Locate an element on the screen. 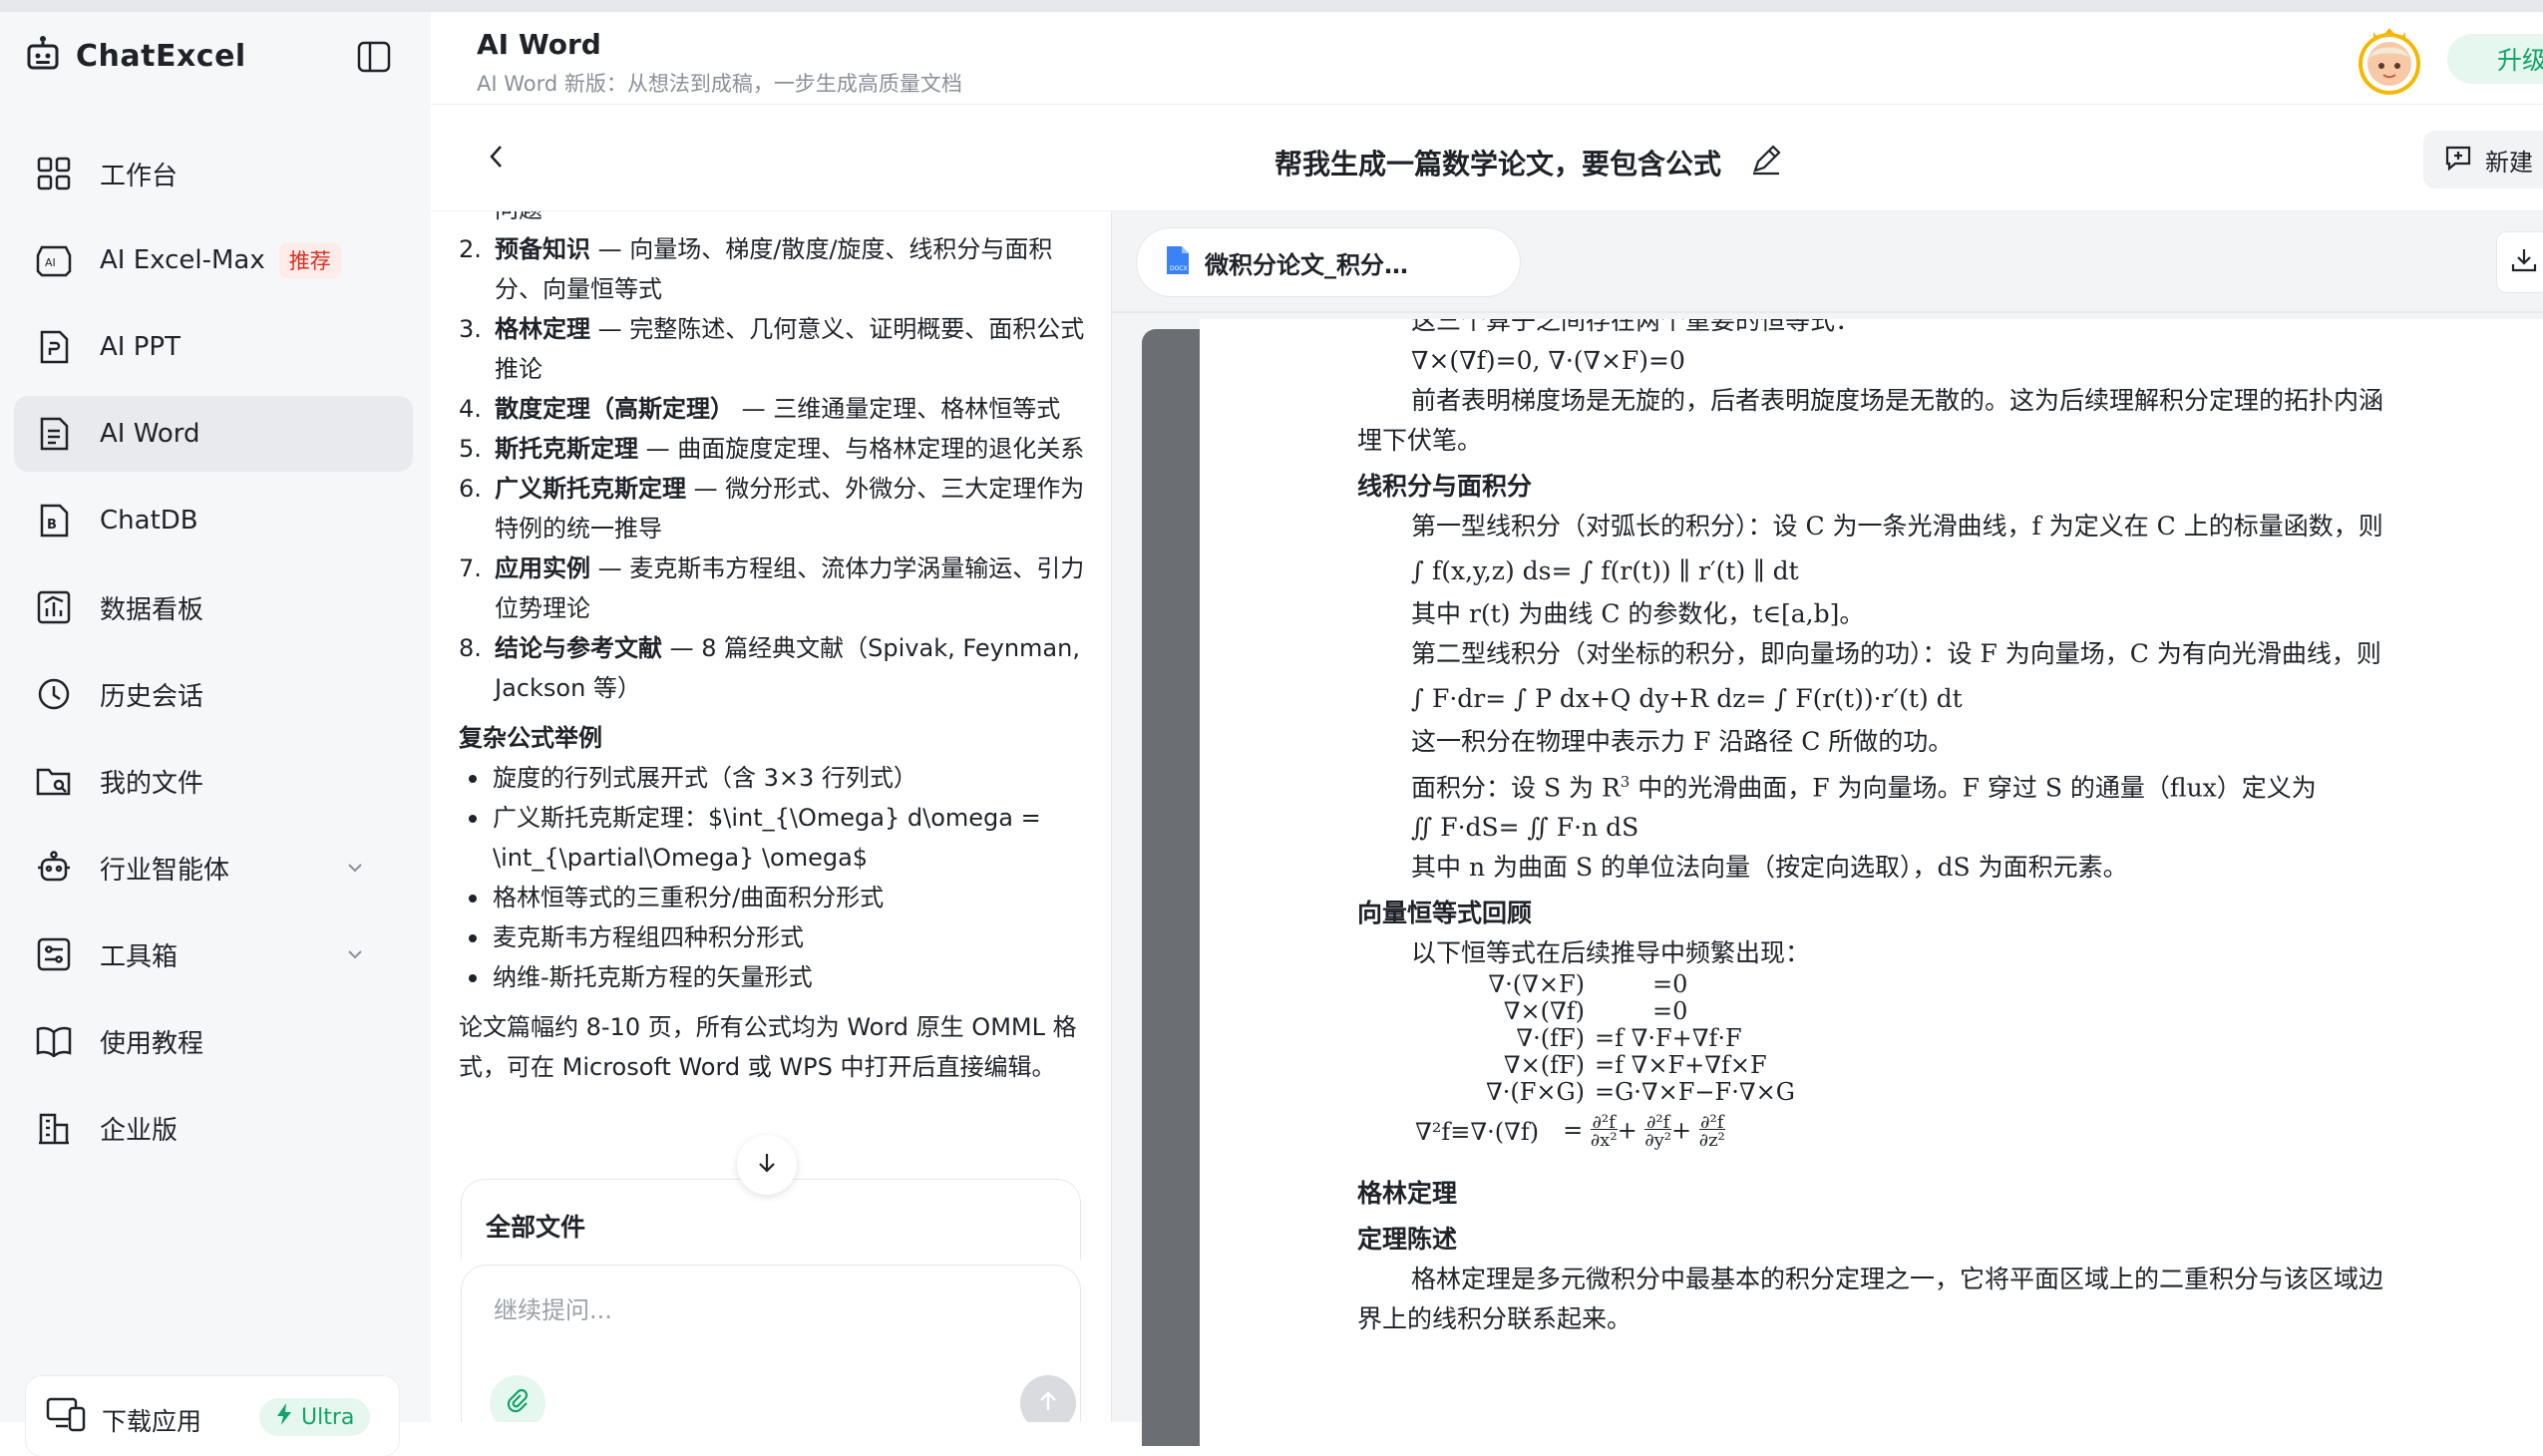 The width and height of the screenshot is (2543, 1456). sidebar-toggle-icon is located at coordinates (374, 59).